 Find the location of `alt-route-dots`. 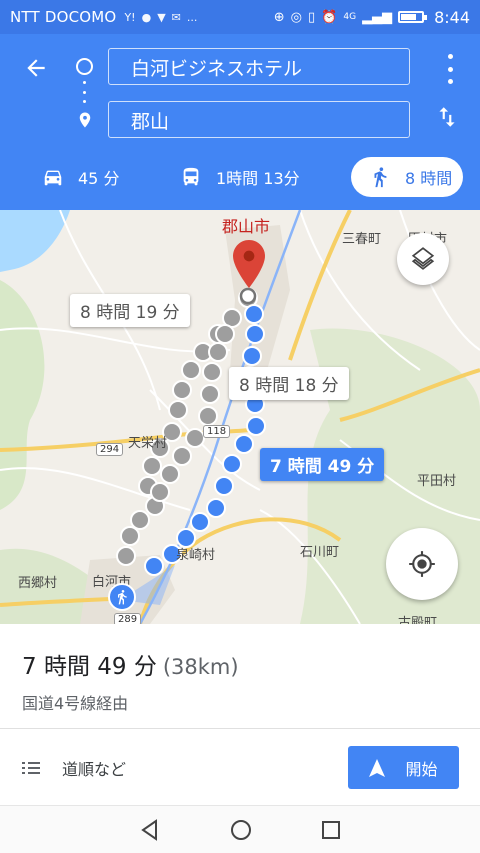

alt-route-dots is located at coordinates (187, 427).